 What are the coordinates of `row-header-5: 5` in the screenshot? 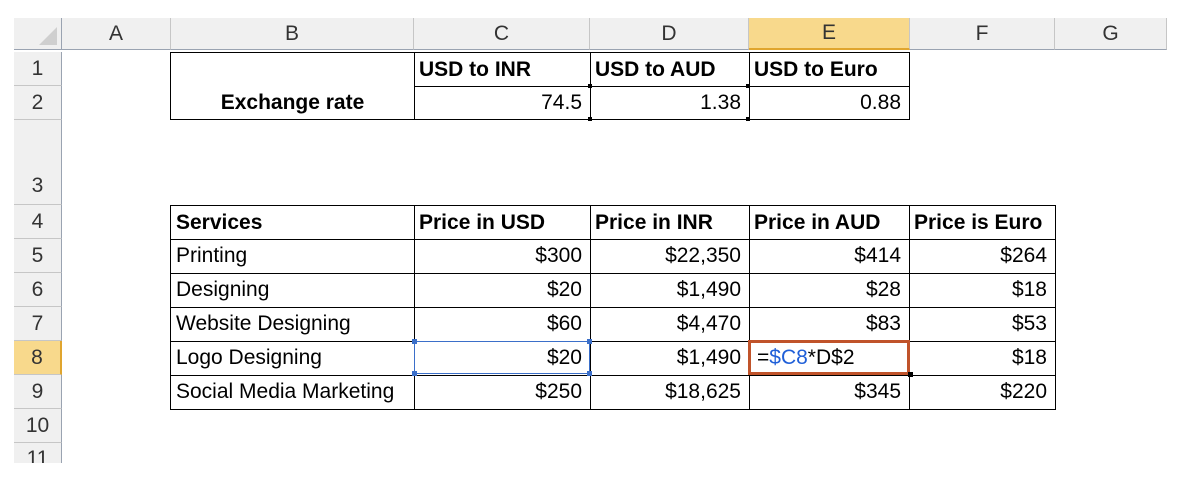 It's located at (38, 256).